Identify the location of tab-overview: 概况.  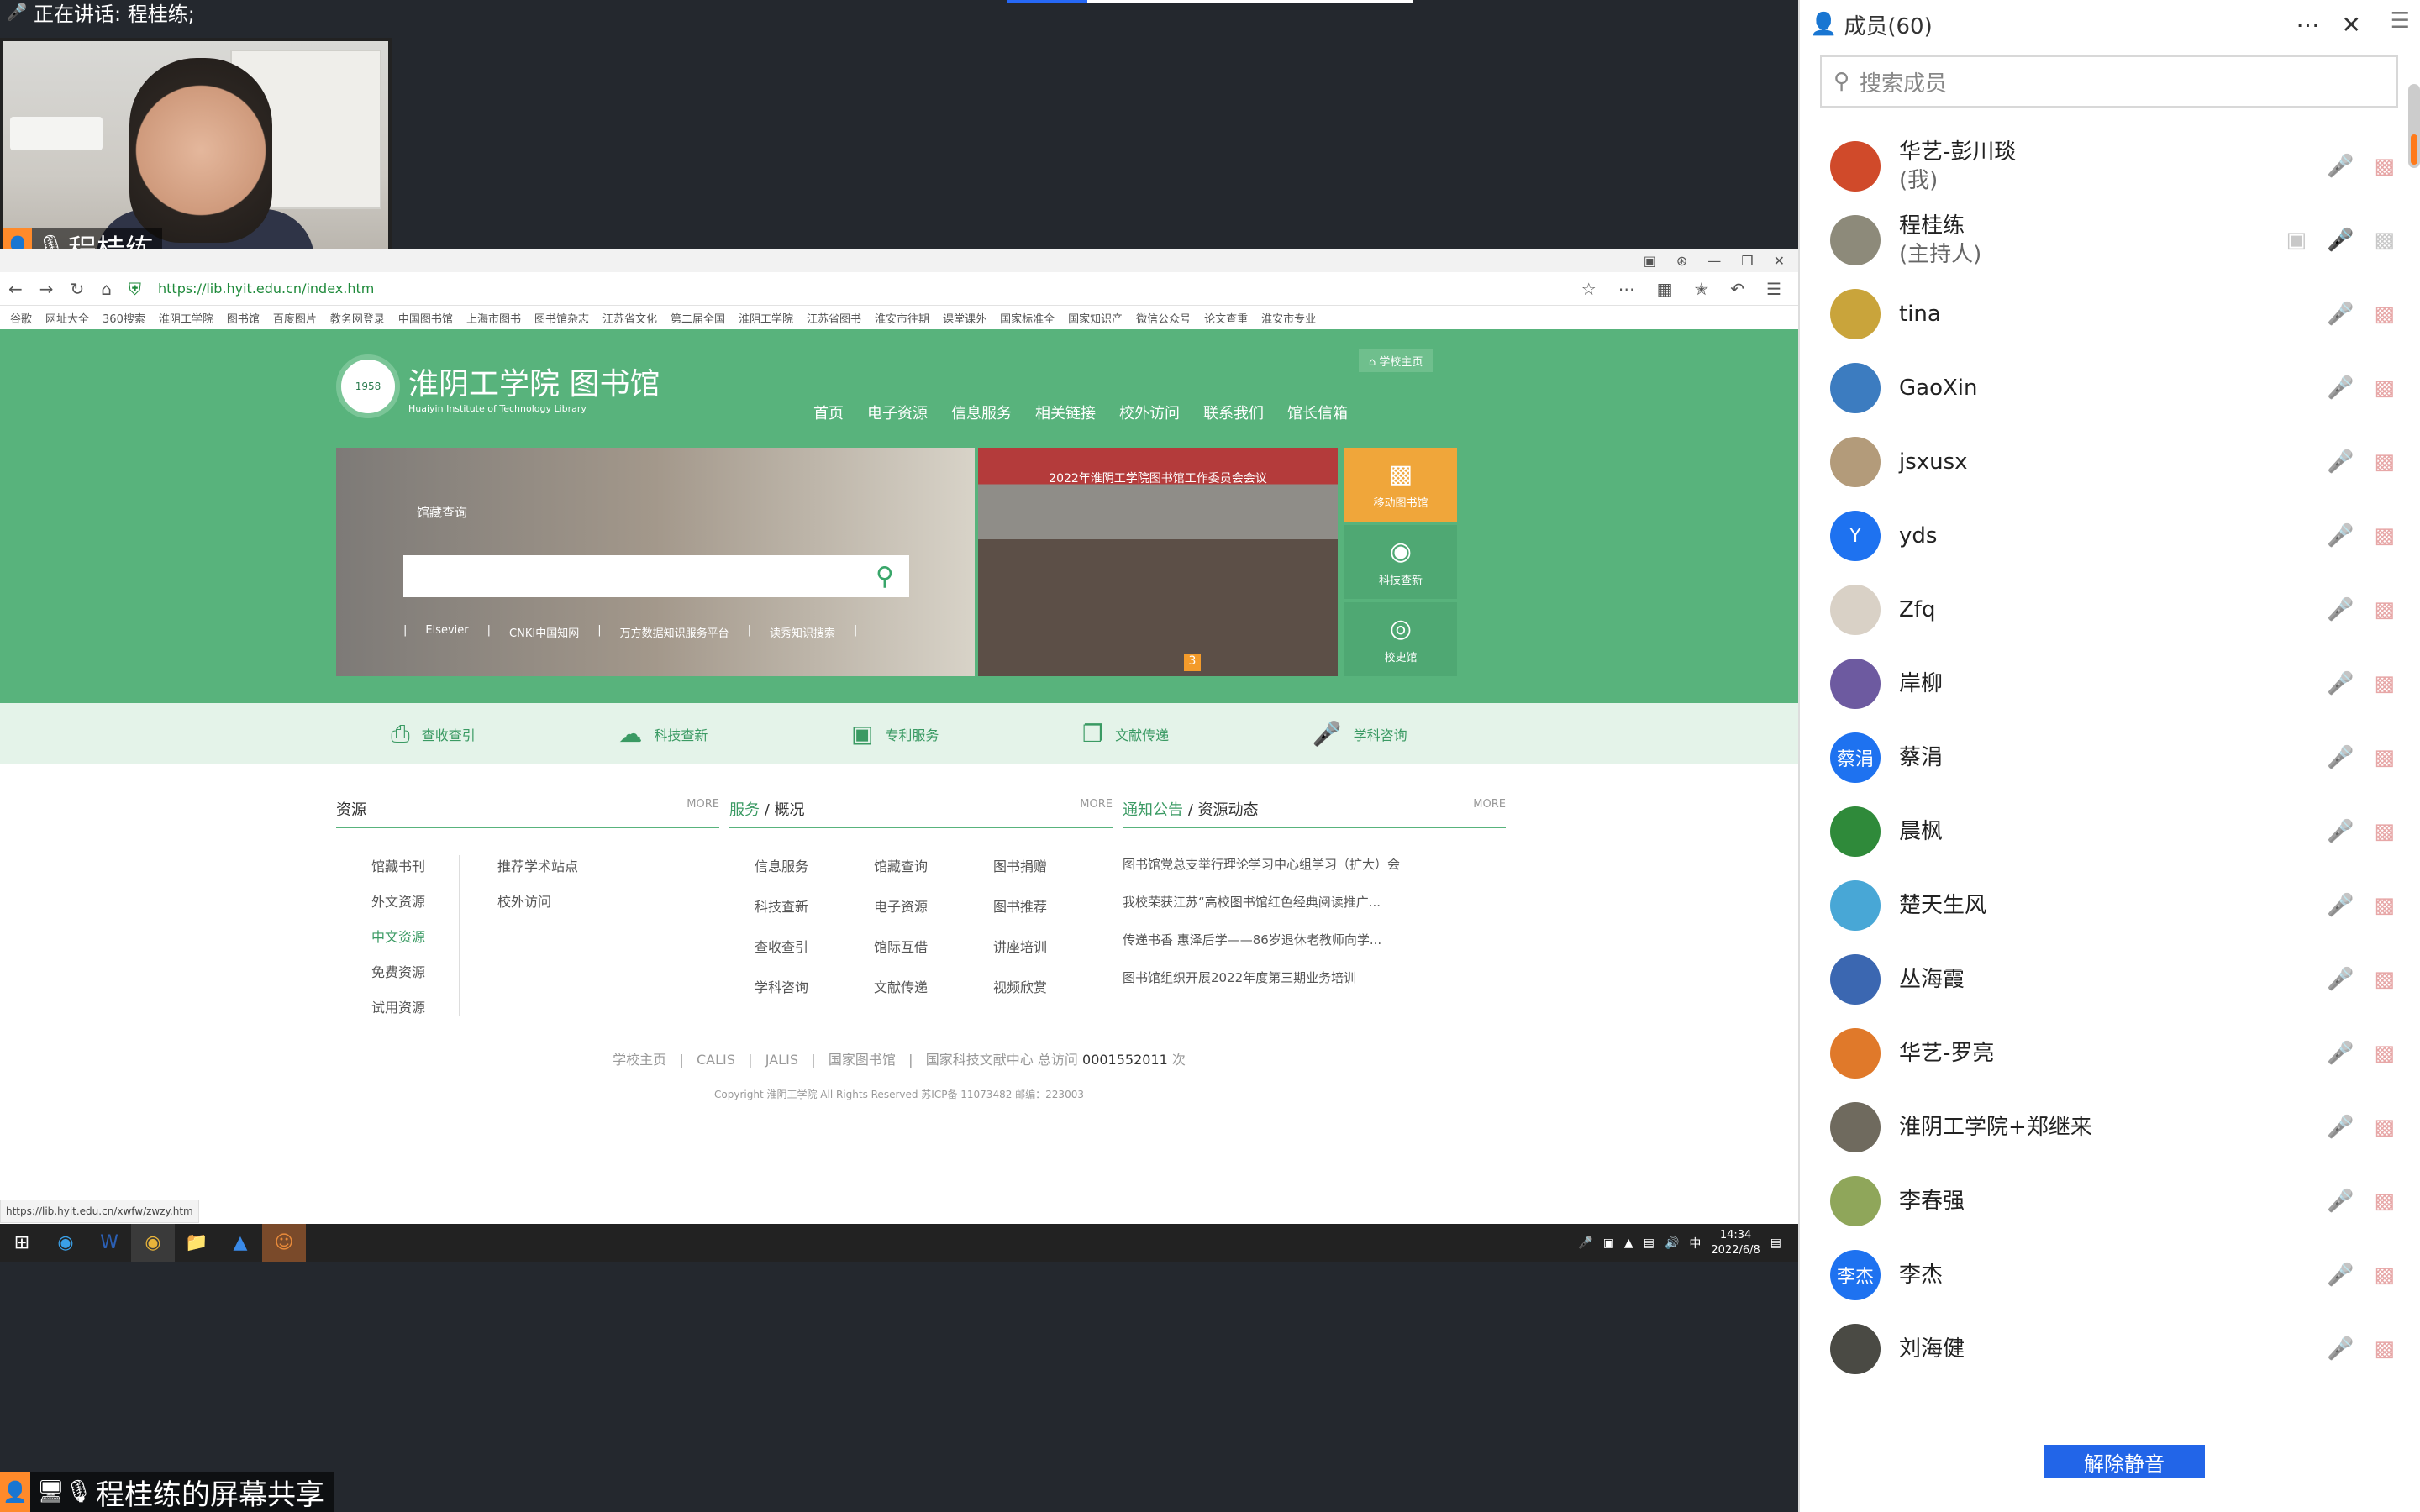
(790, 810).